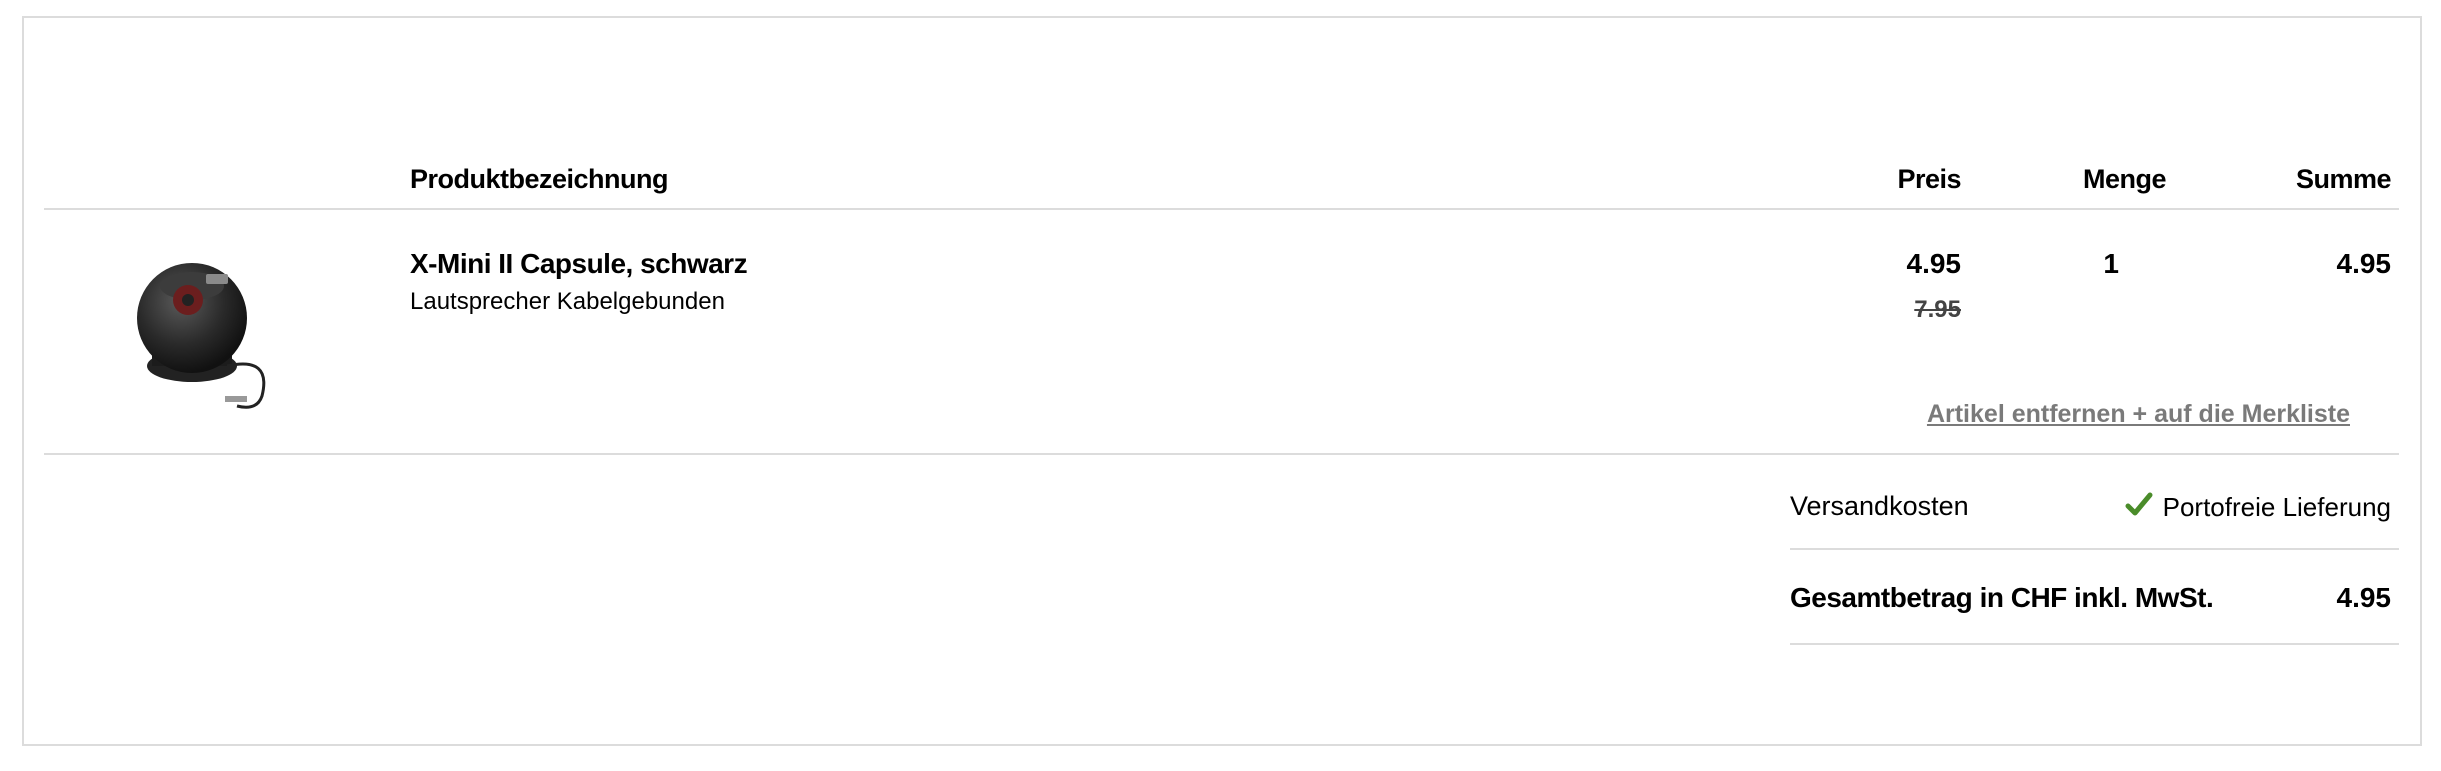 This screenshot has width=2441, height=771. I want to click on total-value: 4.95, so click(2364, 597).